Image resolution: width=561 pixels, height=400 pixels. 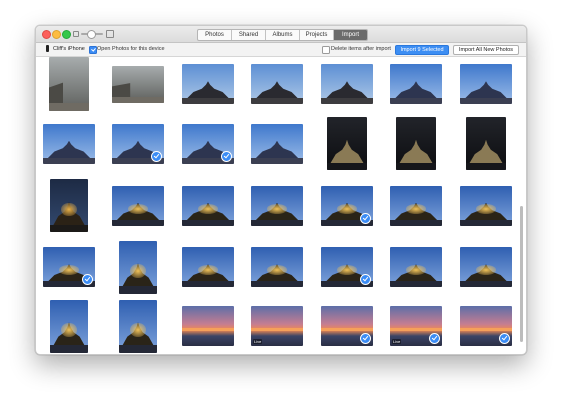 I want to click on open-photos-label: Open Photos for this device, so click(x=131, y=49).